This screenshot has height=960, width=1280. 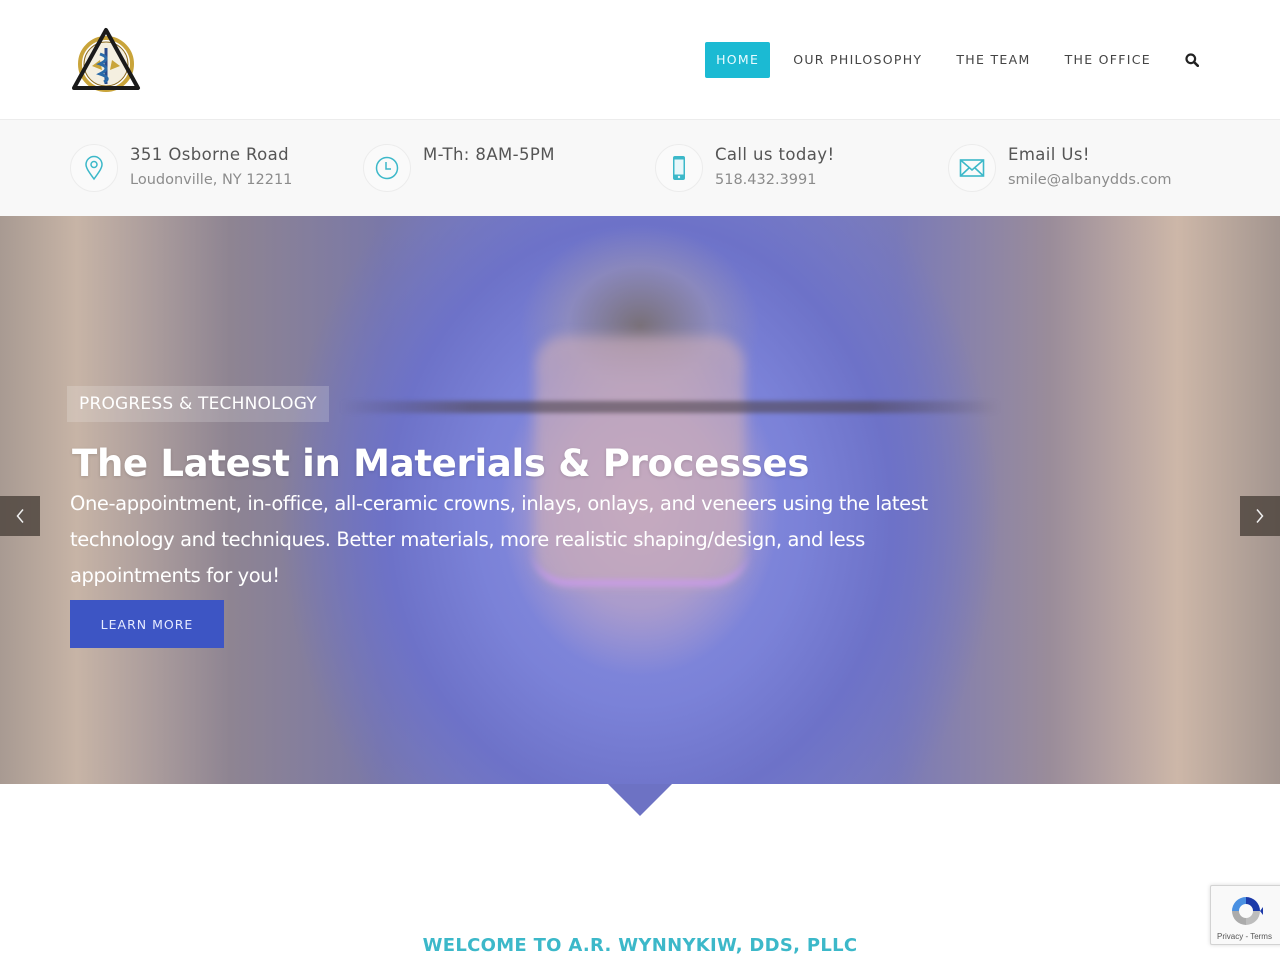 I want to click on recaptcha-links: Privacy - Terms, so click(x=1244, y=936).